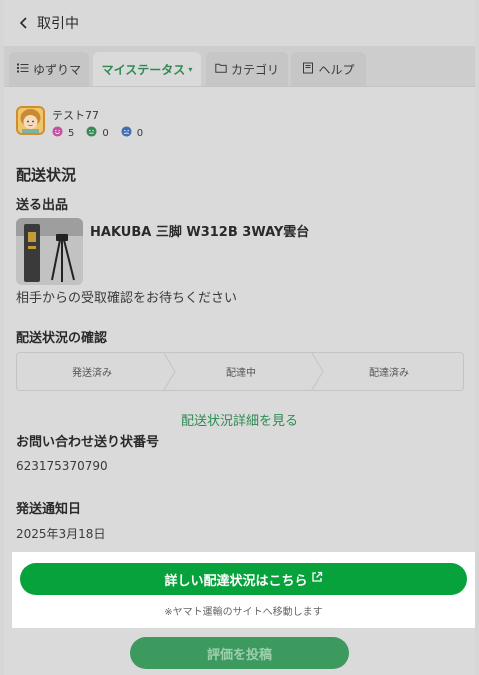 The width and height of the screenshot is (479, 675). I want to click on header: 取引中, so click(239, 23).